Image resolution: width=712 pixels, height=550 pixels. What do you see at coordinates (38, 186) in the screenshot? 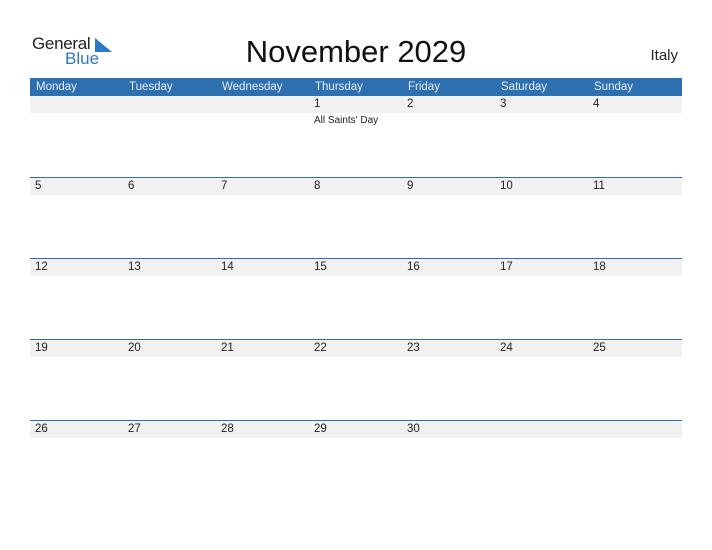
I see `day-number: 5` at bounding box center [38, 186].